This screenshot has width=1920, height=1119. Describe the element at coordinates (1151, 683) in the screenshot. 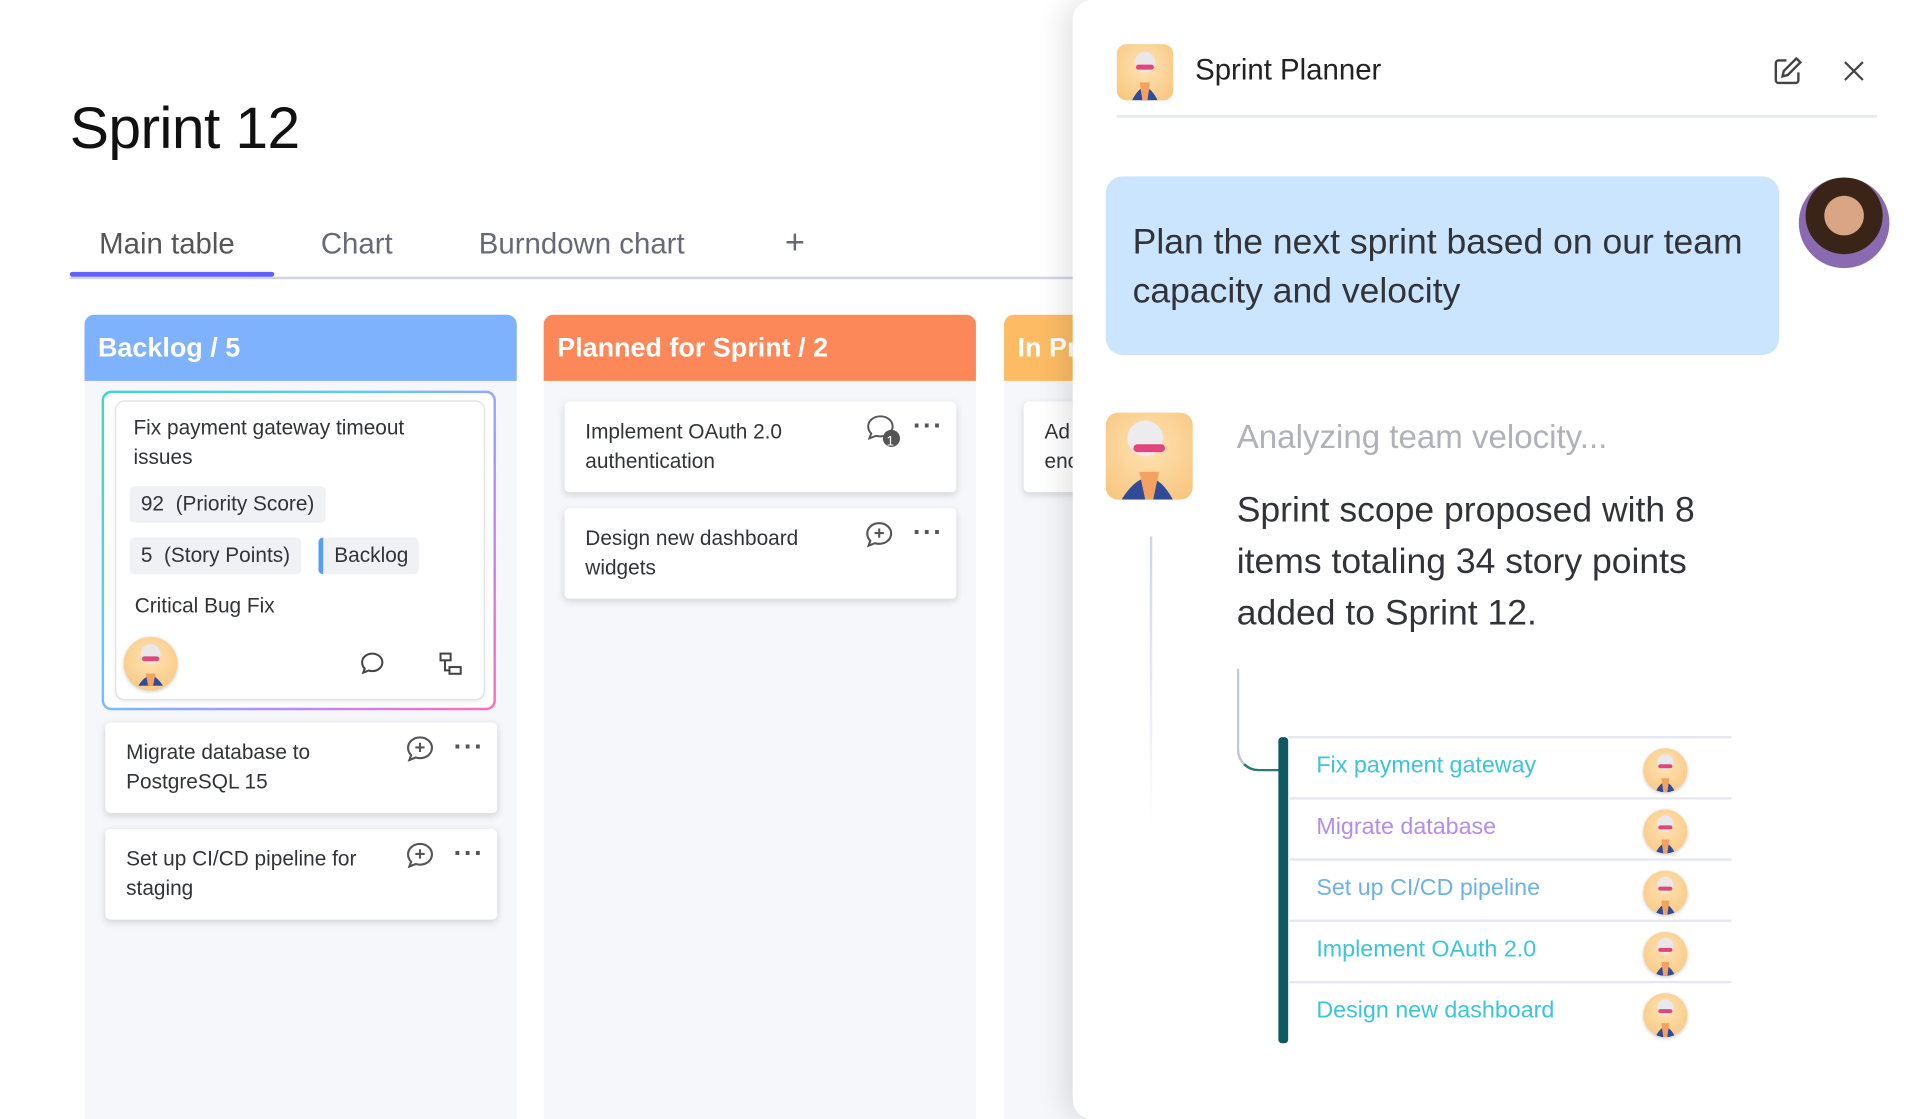

I see `thread-line` at that location.